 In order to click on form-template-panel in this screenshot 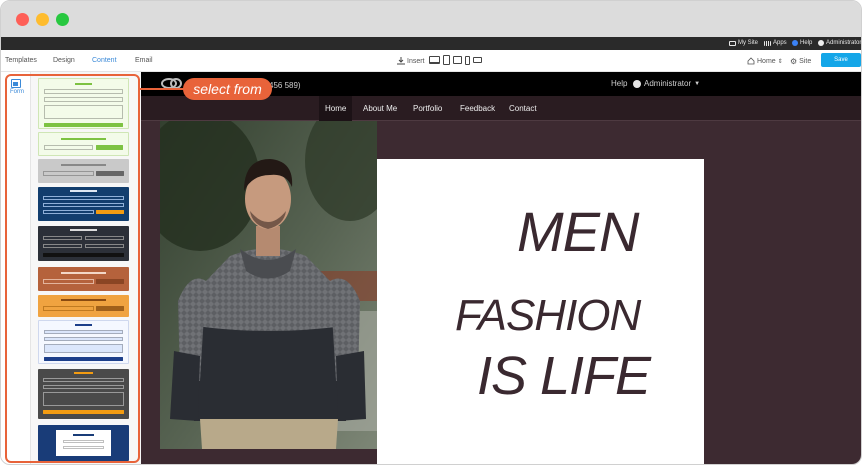, I will do `click(86, 268)`.